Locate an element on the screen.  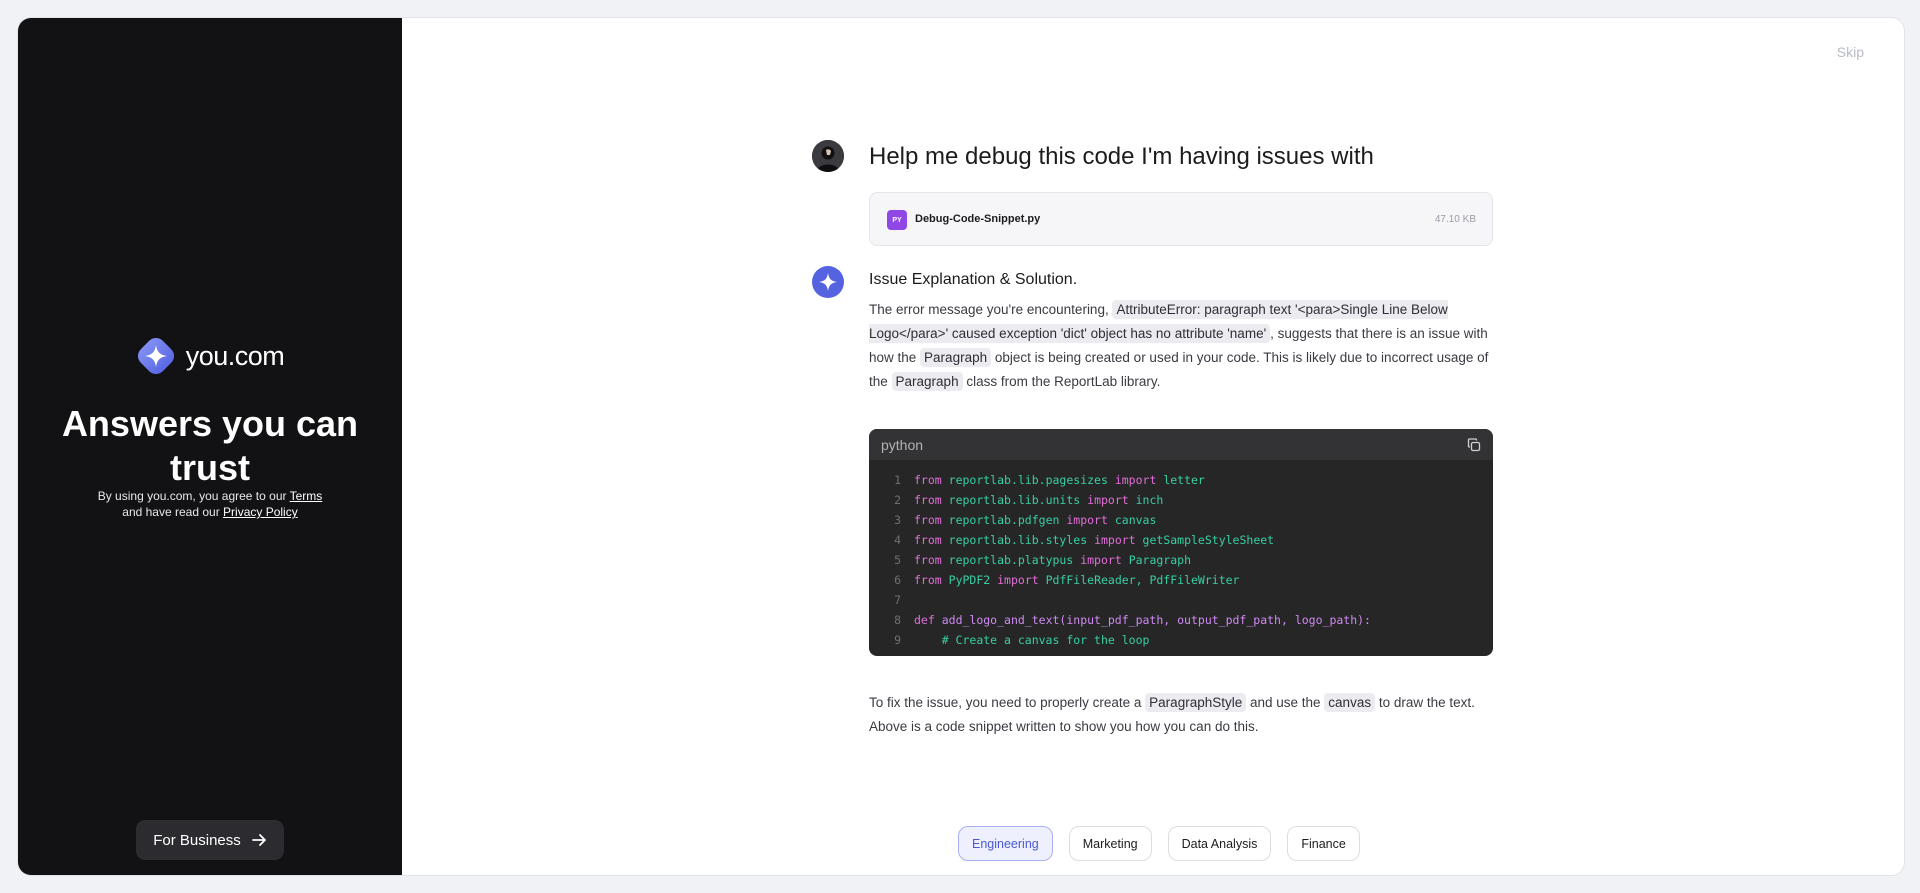
code-text: from reportlab.pdfgen import canvas is located at coordinates (1035, 520).